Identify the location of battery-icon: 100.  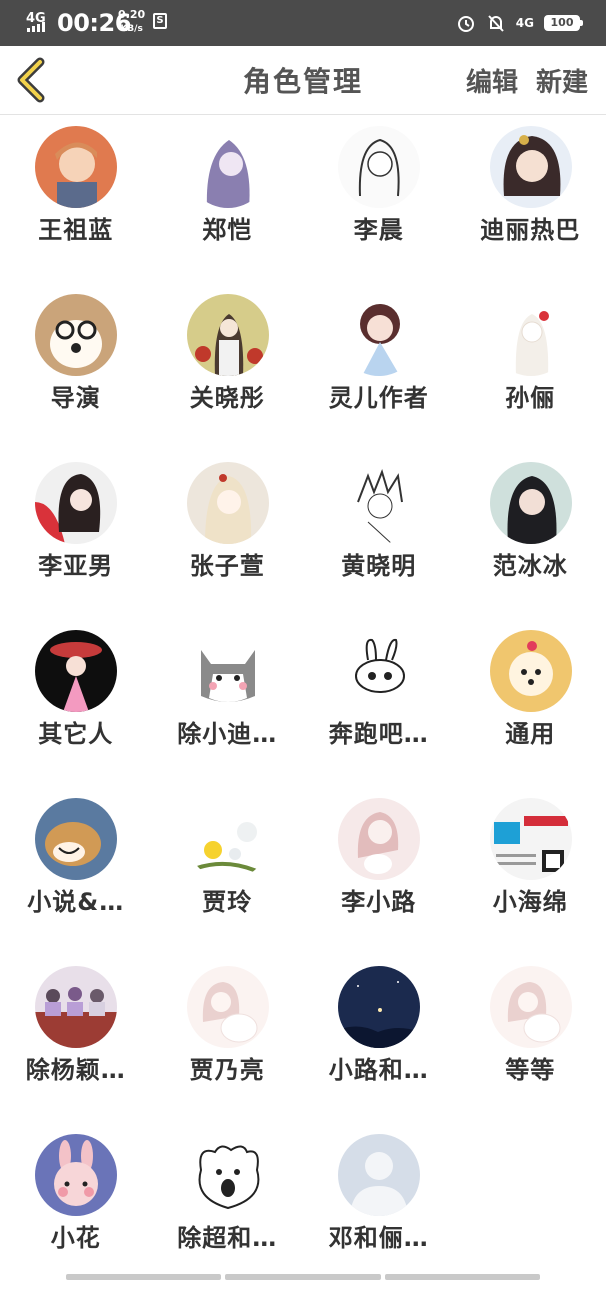
(562, 23).